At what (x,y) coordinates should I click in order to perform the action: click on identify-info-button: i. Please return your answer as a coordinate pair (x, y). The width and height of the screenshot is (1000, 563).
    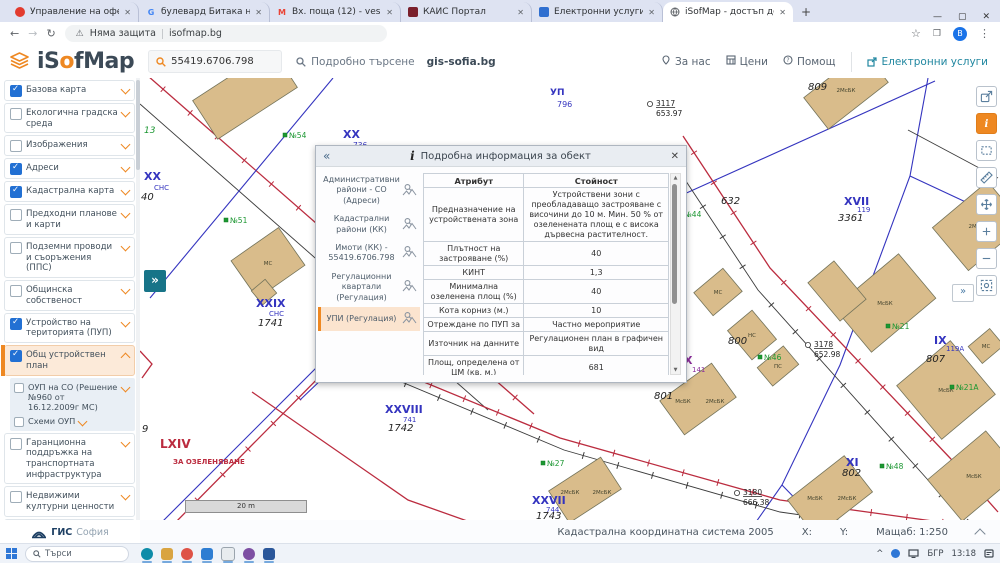
    Looking at the image, I should click on (986, 123).